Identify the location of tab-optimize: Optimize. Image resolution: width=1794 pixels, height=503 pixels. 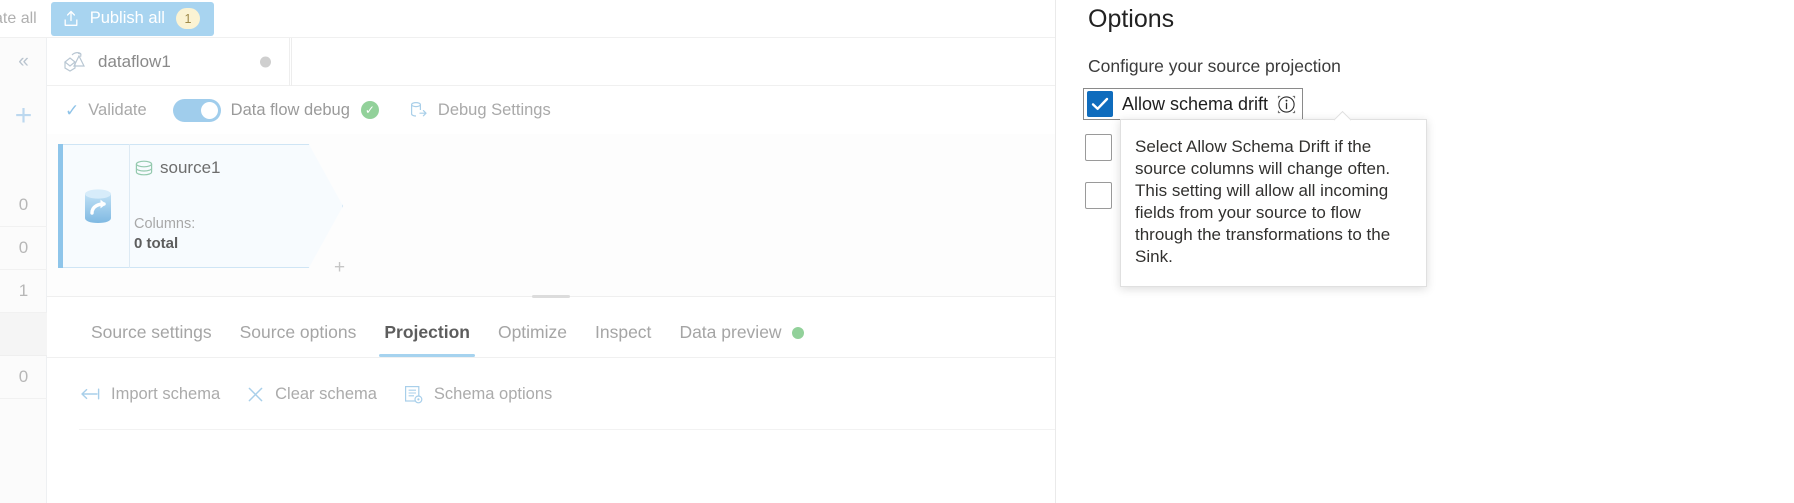
(532, 339).